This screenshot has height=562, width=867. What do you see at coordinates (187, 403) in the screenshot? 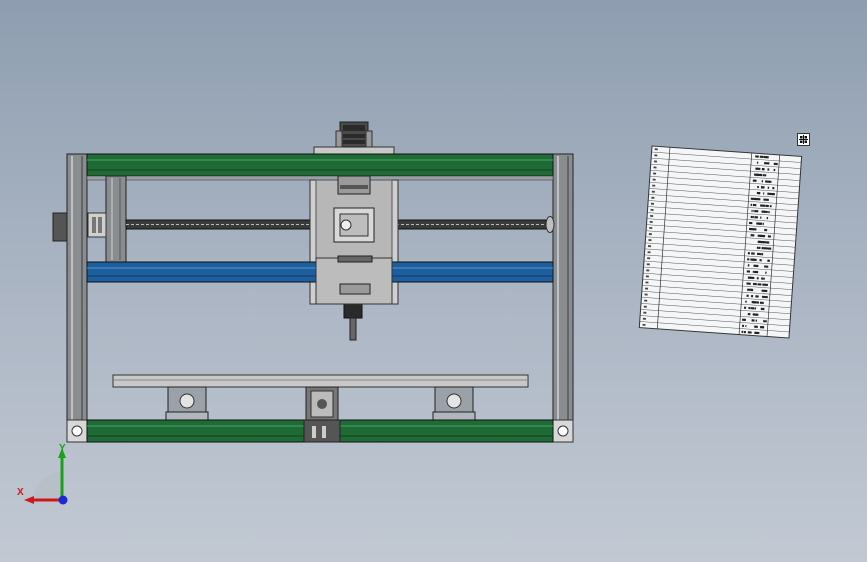
I see `bearing-block-left` at bounding box center [187, 403].